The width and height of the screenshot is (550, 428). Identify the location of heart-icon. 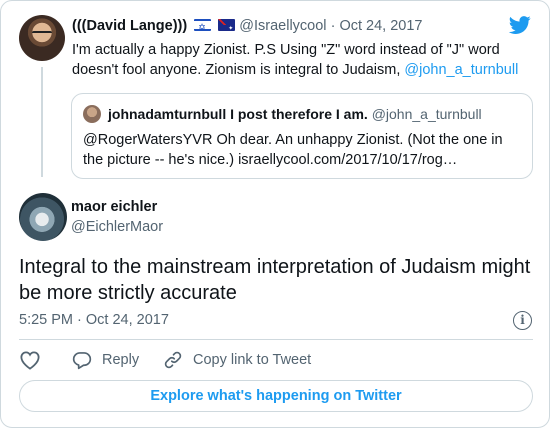
(30, 360).